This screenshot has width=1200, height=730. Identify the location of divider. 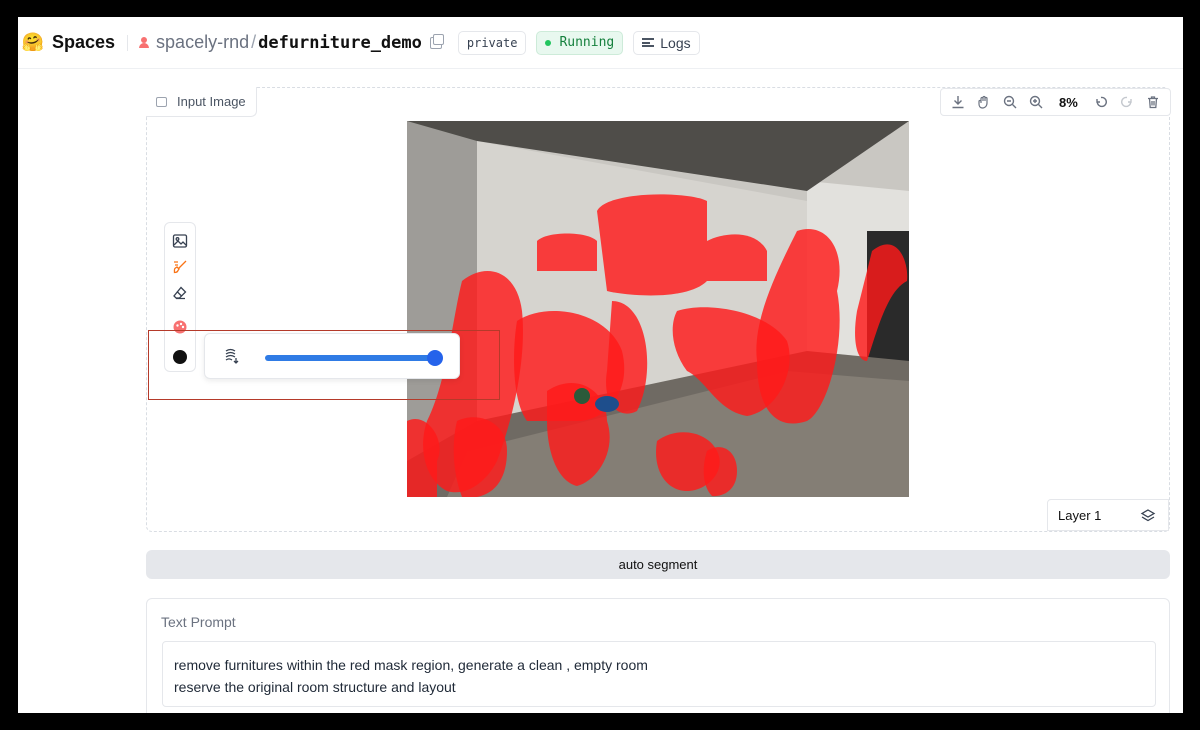
(128, 42).